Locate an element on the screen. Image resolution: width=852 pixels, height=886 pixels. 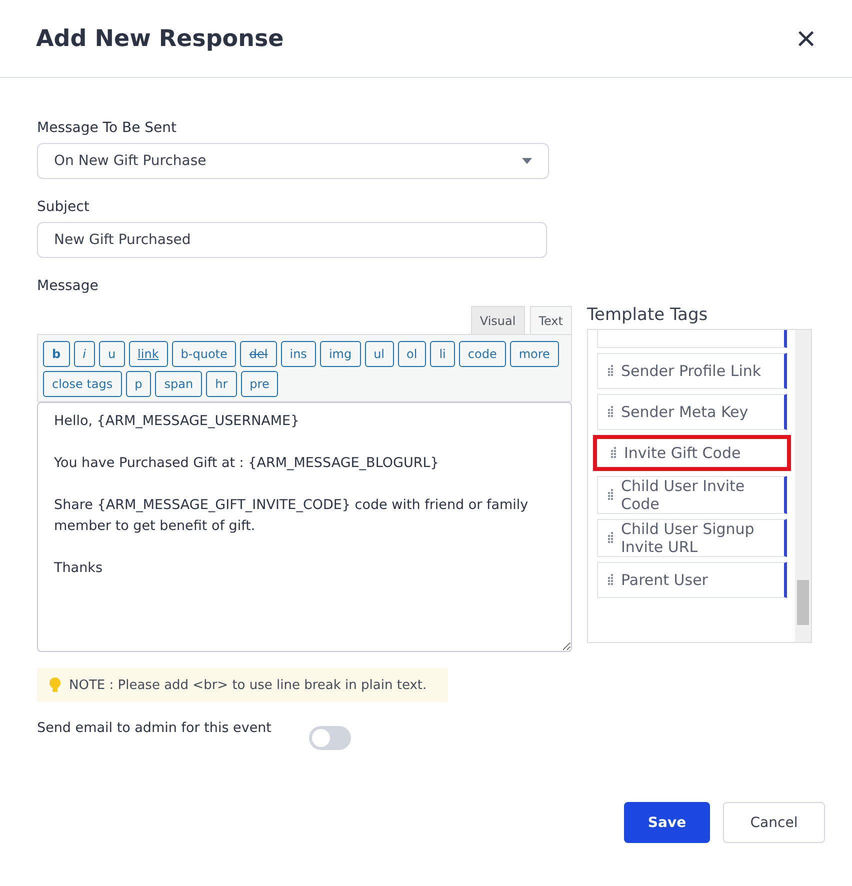
note-text: NOTE : Please add <br> to use line break in plain text. is located at coordinates (248, 685).